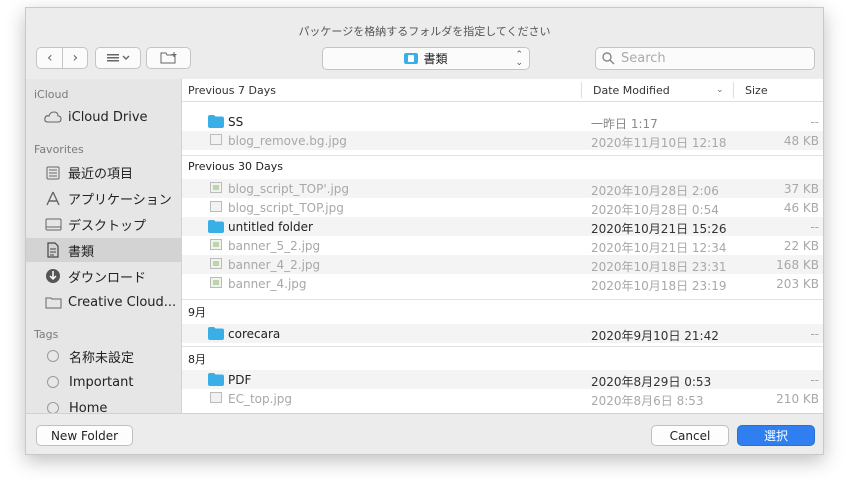 Image resolution: width=849 pixels, height=497 pixels. I want to click on column-header-date: Date Modified, so click(631, 90).